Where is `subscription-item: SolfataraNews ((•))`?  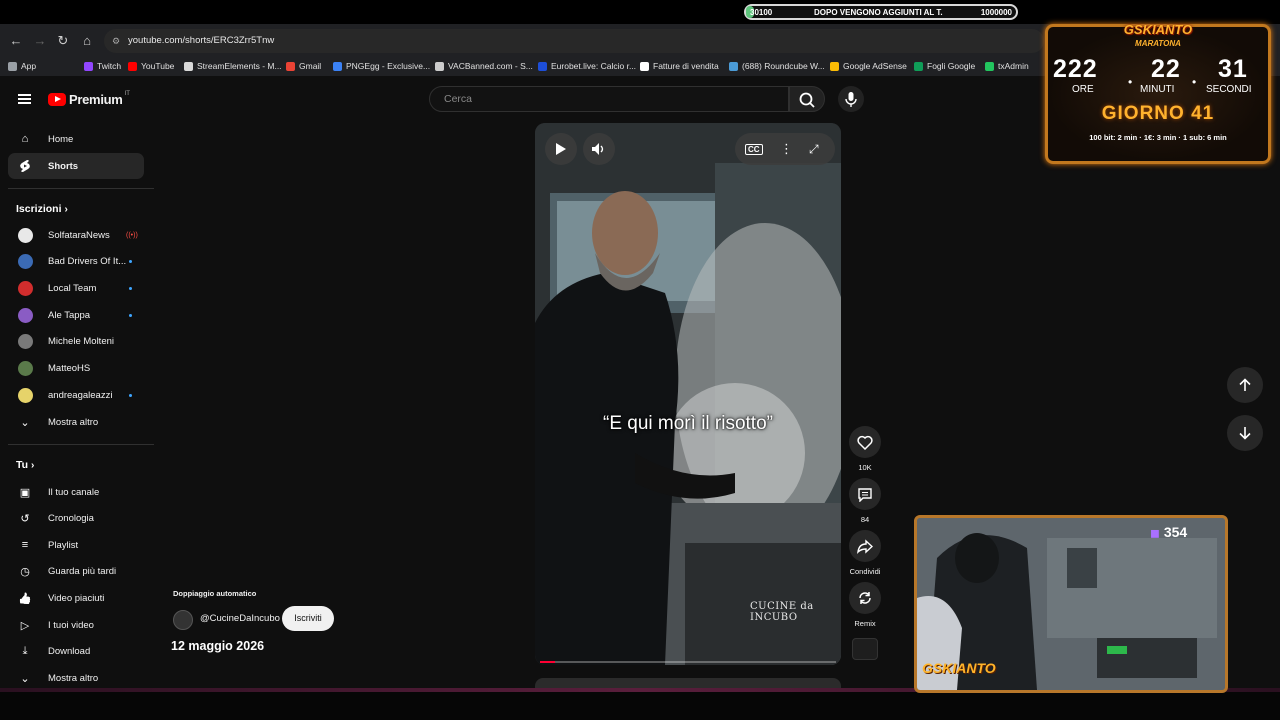
subscription-item: SolfataraNews ((•)) is located at coordinates (76, 235).